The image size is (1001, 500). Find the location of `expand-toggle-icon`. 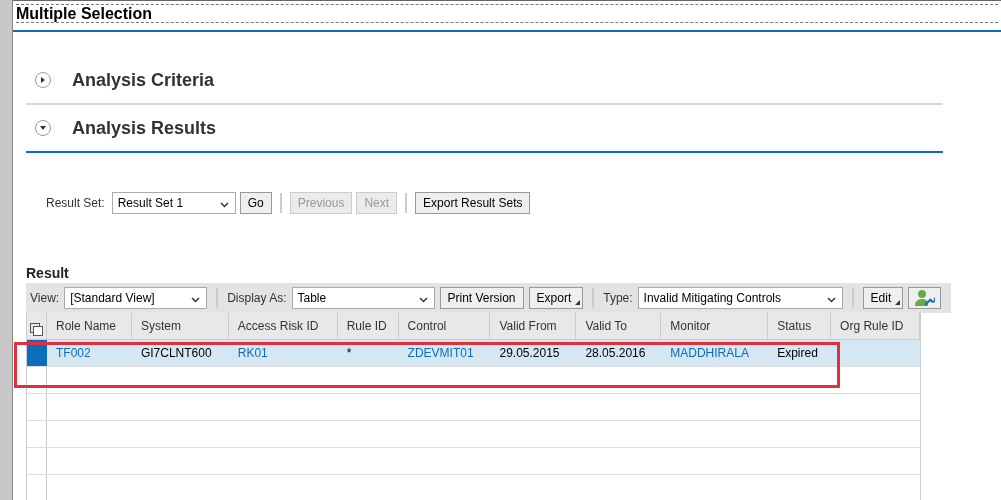

expand-toggle-icon is located at coordinates (43, 80).